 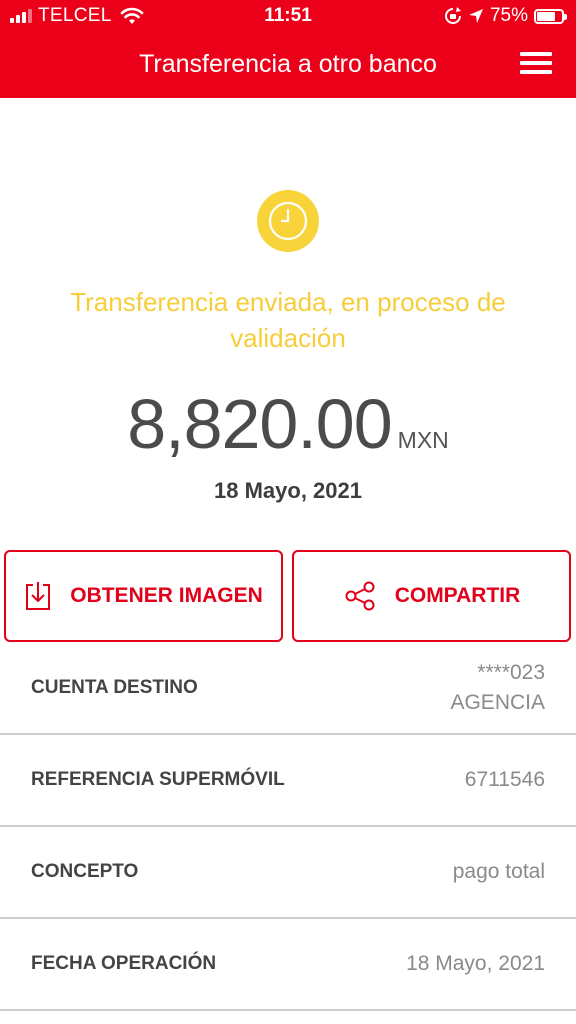 I want to click on status-bar-right: 75%, so click(x=505, y=16).